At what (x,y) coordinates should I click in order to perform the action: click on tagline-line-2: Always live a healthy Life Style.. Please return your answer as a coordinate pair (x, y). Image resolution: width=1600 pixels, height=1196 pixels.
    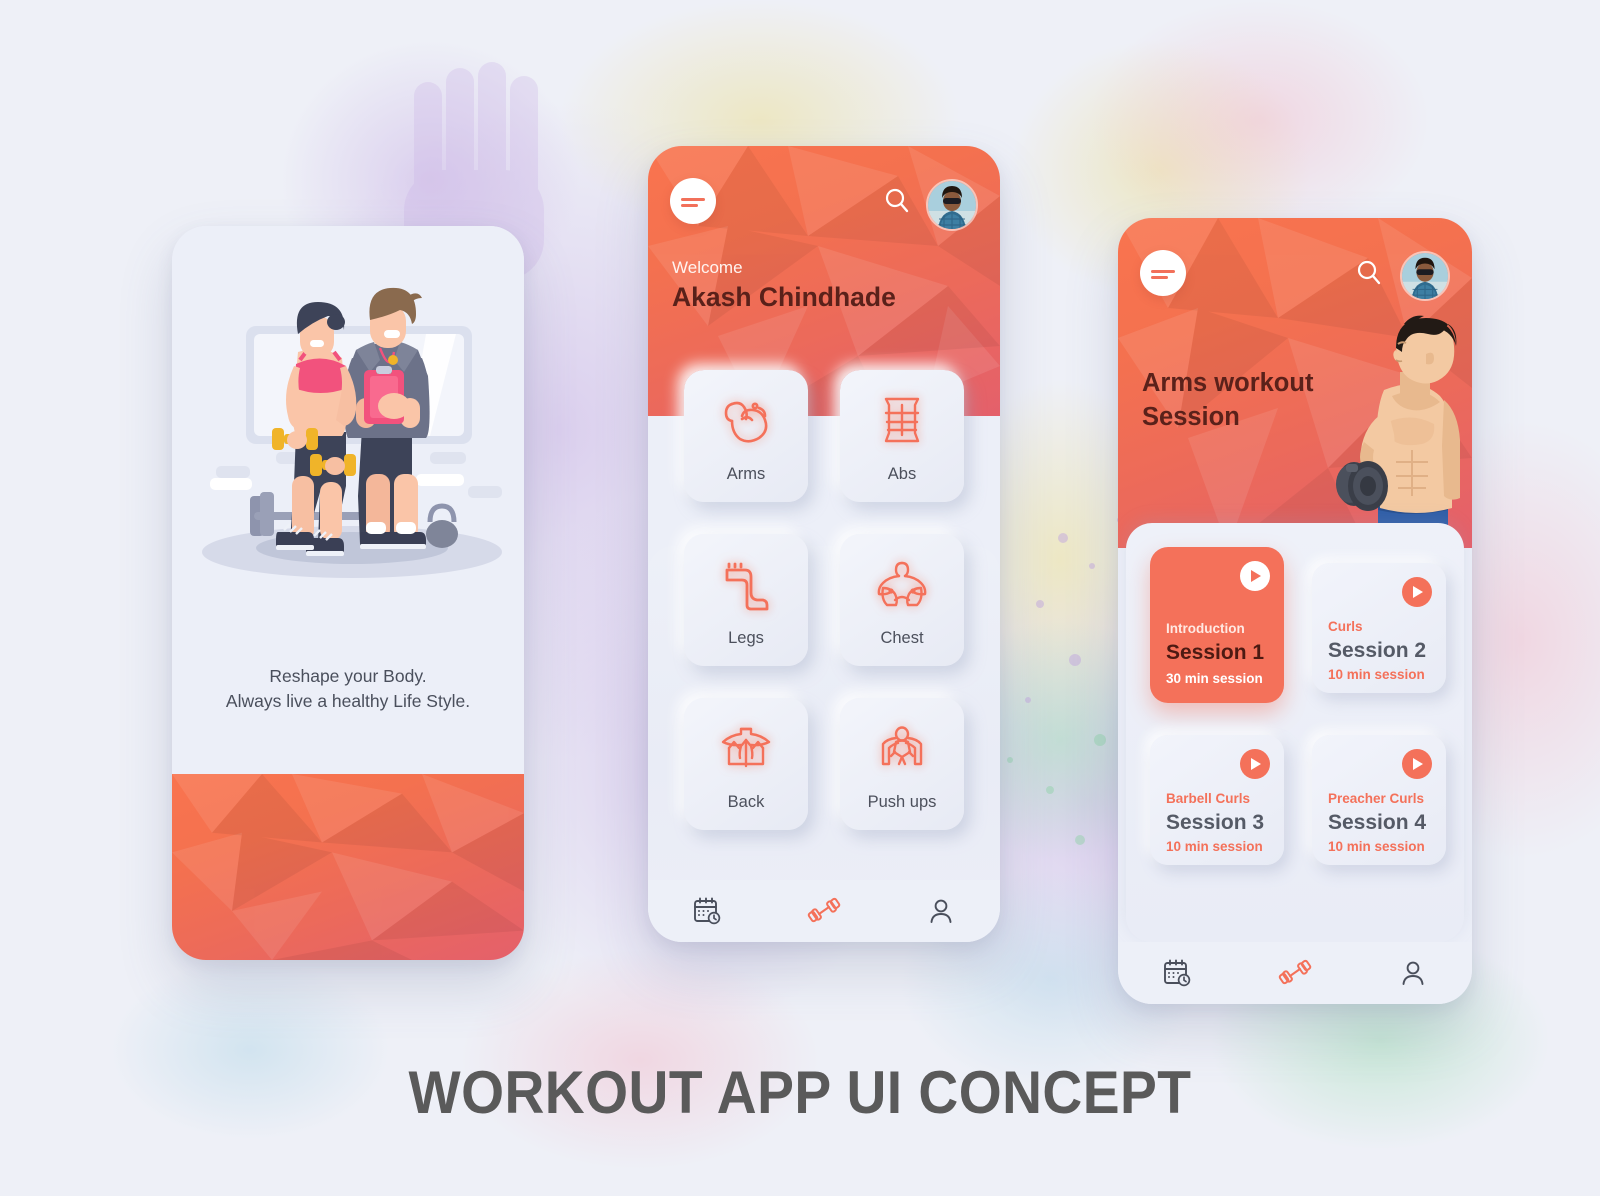
    Looking at the image, I should click on (348, 701).